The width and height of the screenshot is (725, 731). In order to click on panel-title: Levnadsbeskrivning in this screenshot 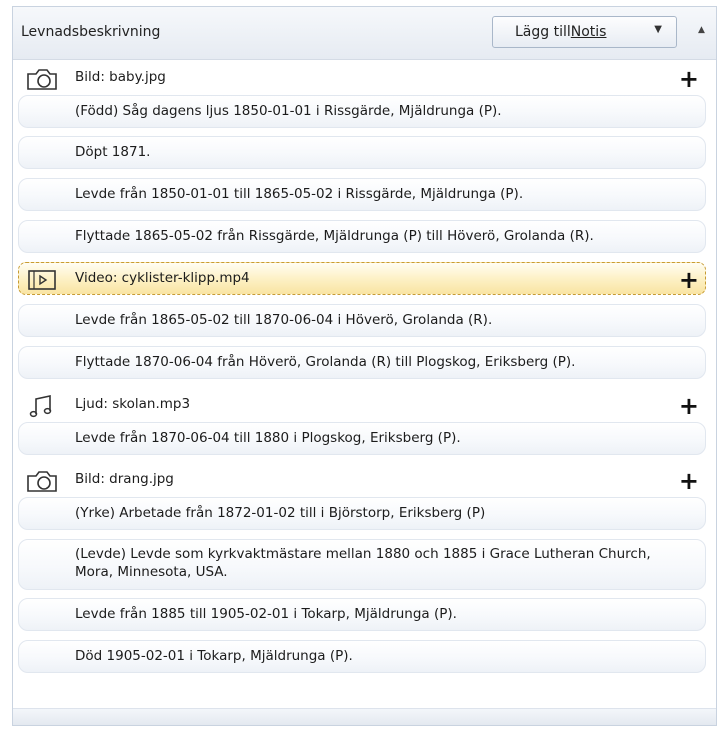, I will do `click(91, 32)`.